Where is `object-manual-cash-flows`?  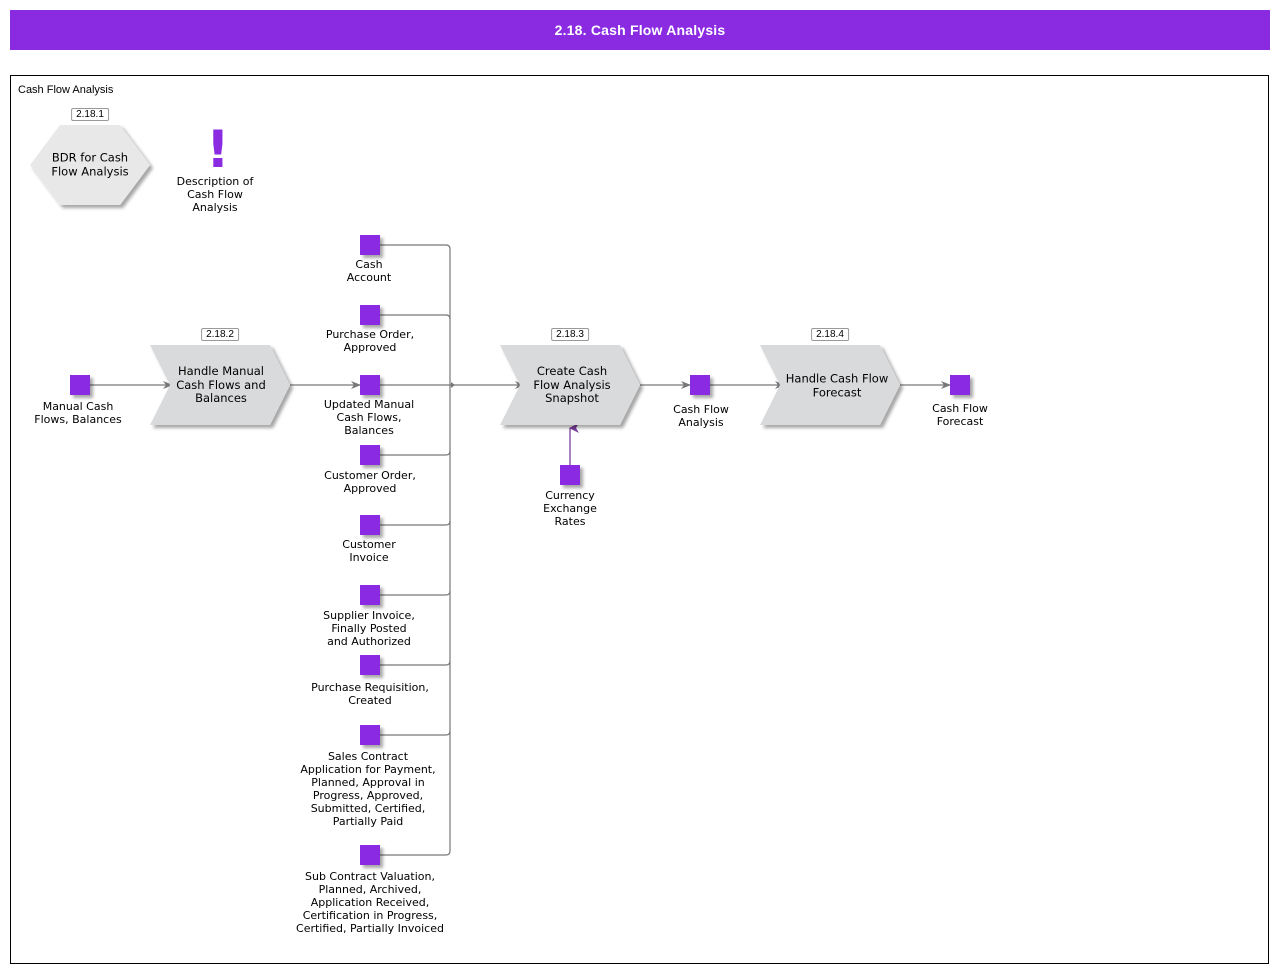
object-manual-cash-flows is located at coordinates (80, 385).